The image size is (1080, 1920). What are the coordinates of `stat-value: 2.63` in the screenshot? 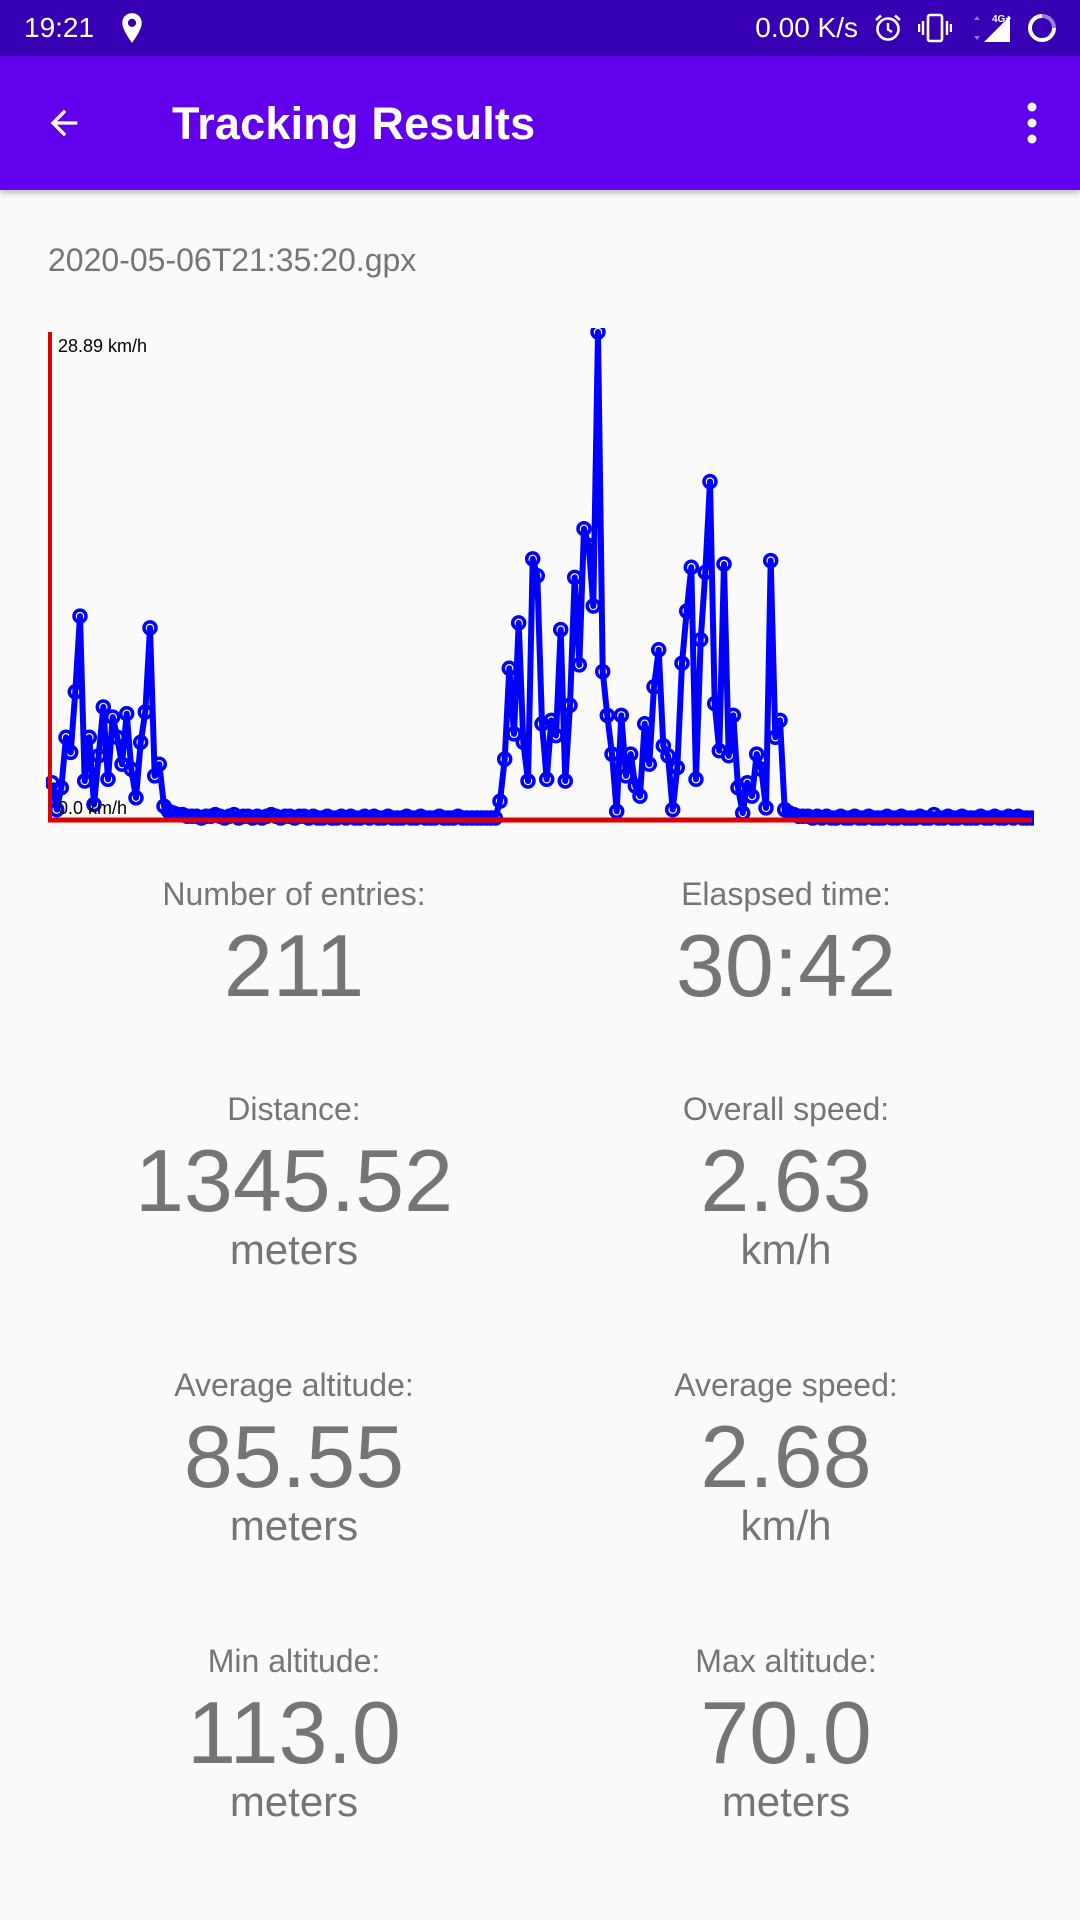 It's located at (786, 1180).